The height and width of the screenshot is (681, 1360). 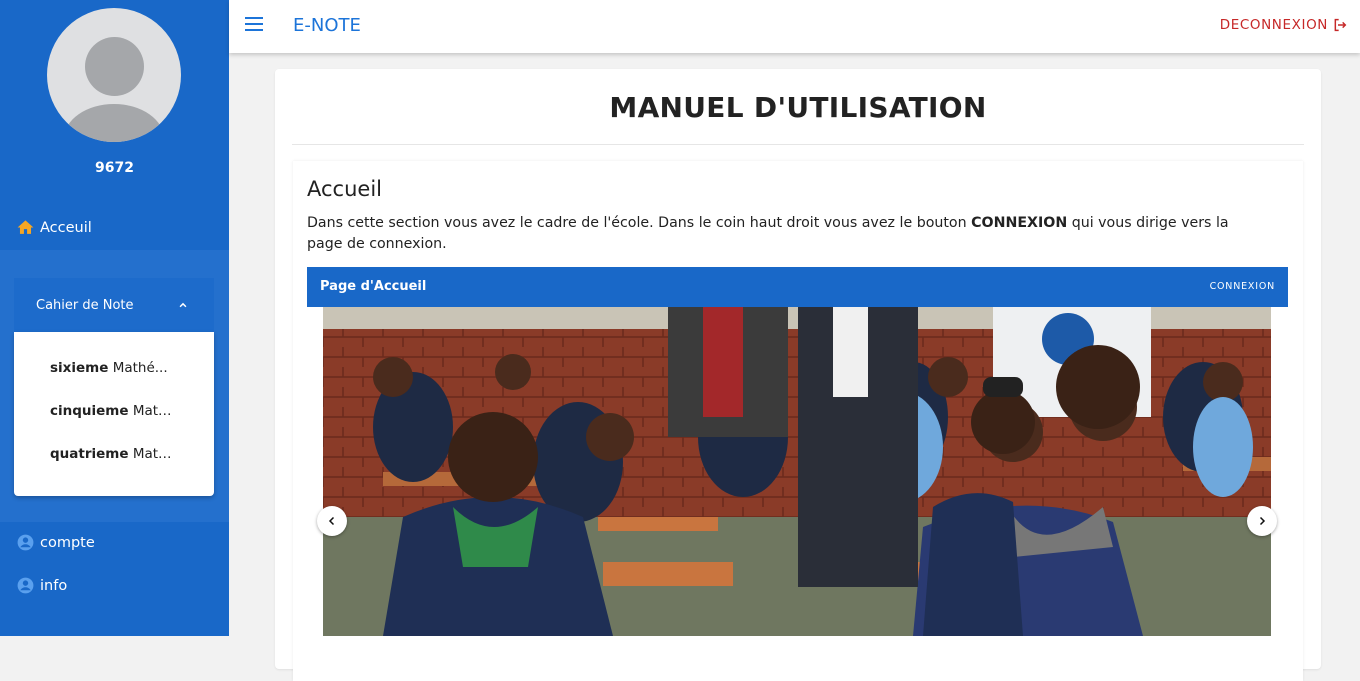 What do you see at coordinates (66, 227) in the screenshot?
I see `sidebar-item-label: Acceuil` at bounding box center [66, 227].